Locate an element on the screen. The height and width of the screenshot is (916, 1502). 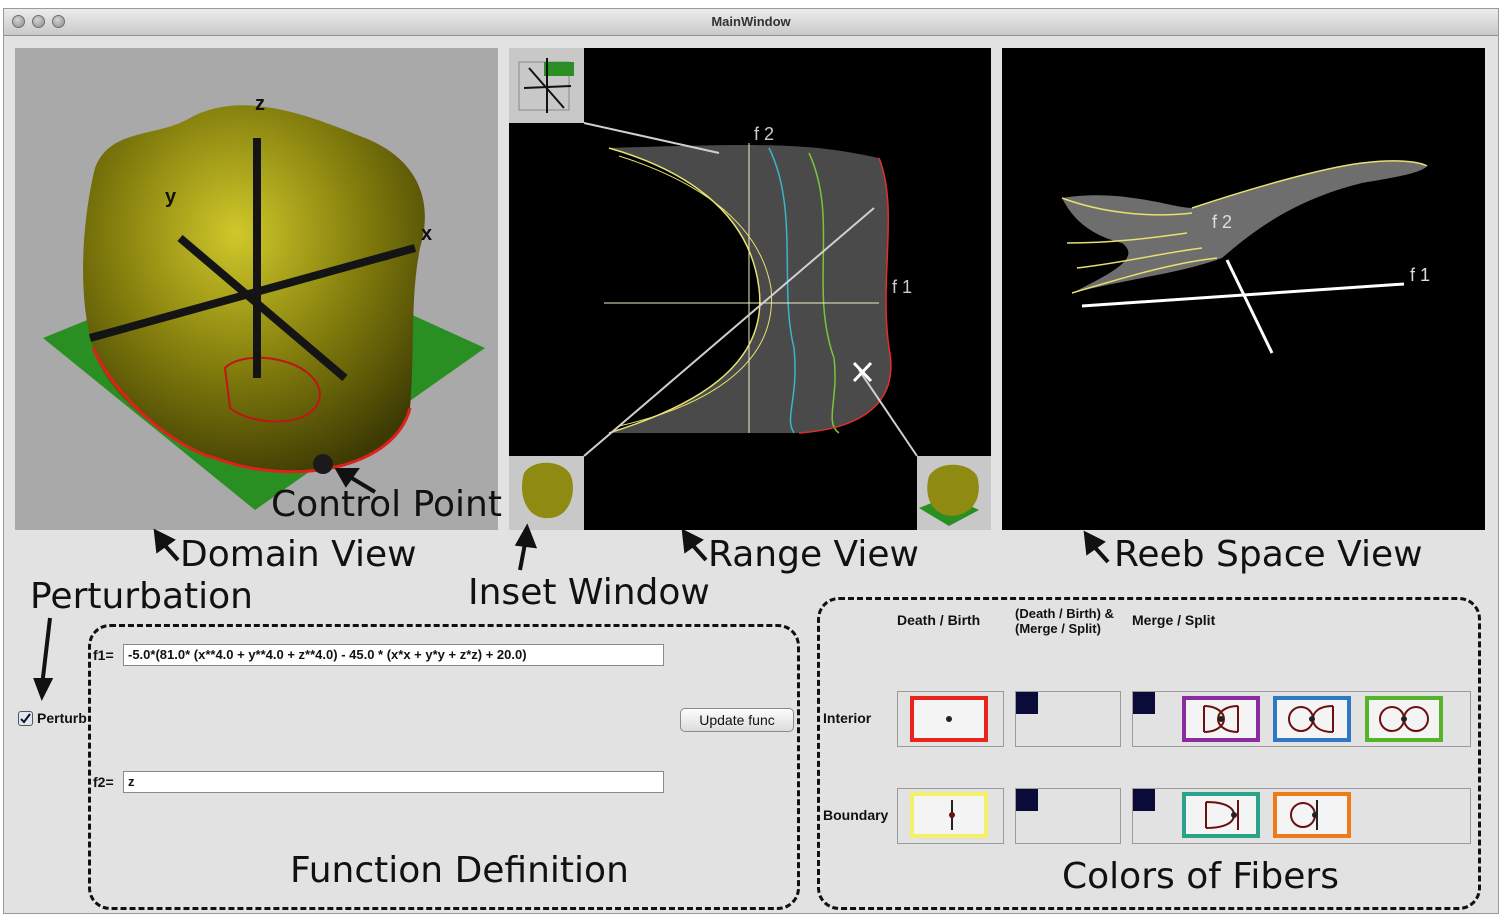
row-label-interior: Interior is located at coordinates (847, 718).